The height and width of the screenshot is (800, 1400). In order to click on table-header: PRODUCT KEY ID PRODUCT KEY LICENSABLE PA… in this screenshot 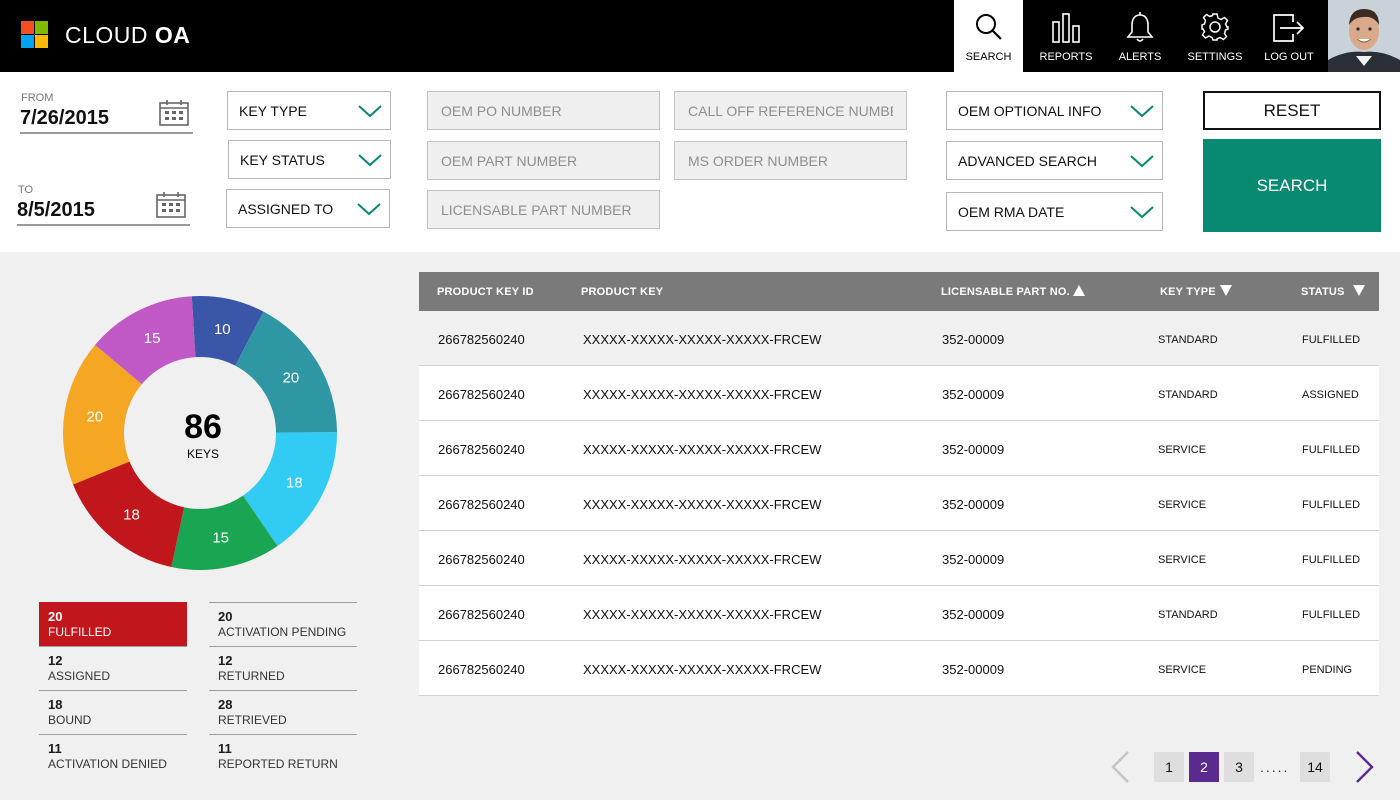, I will do `click(899, 291)`.